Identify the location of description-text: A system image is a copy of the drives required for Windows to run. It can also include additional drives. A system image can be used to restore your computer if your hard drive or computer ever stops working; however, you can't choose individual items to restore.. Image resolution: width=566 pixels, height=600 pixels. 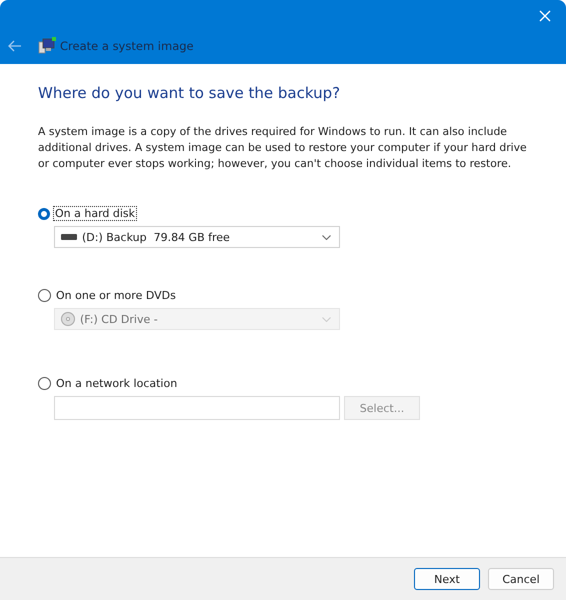
(283, 148).